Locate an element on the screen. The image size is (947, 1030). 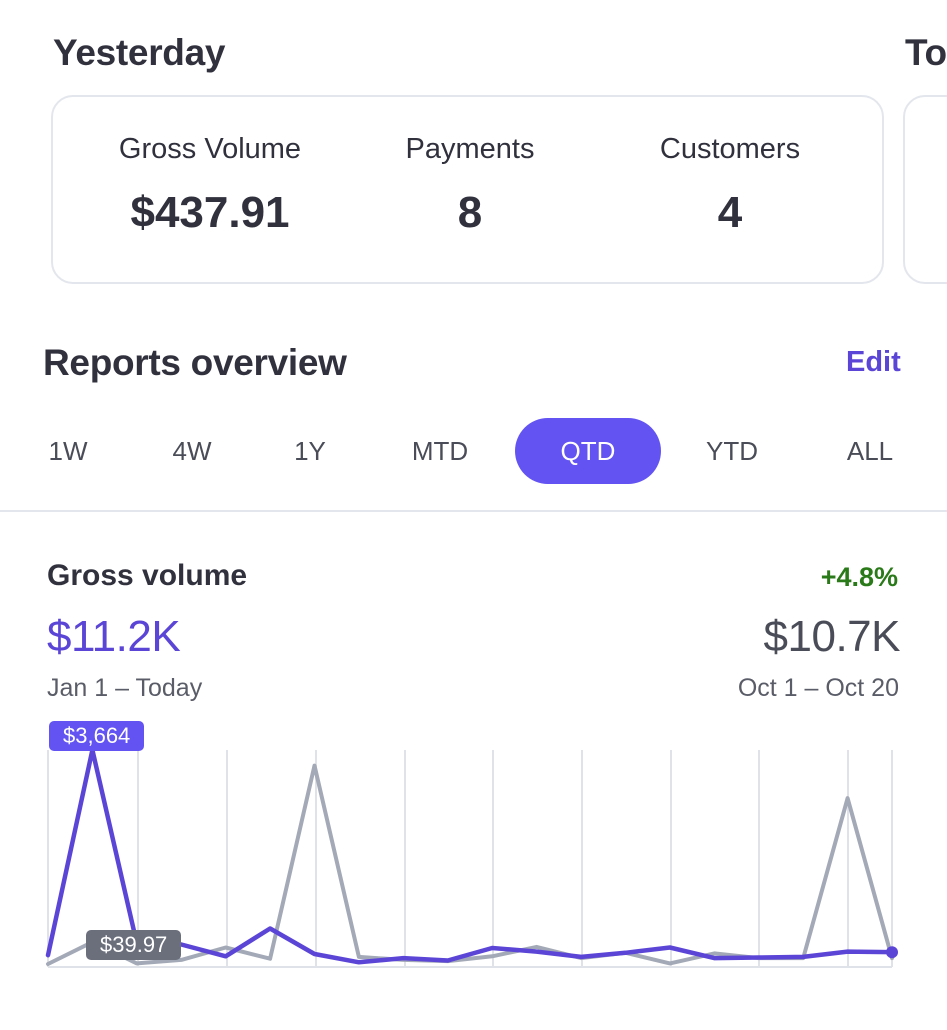
payments-metric: Payments 8 is located at coordinates (470, 185).